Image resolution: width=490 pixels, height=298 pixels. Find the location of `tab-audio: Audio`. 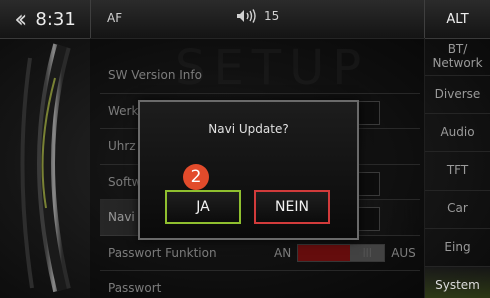

tab-audio: Audio is located at coordinates (457, 133).